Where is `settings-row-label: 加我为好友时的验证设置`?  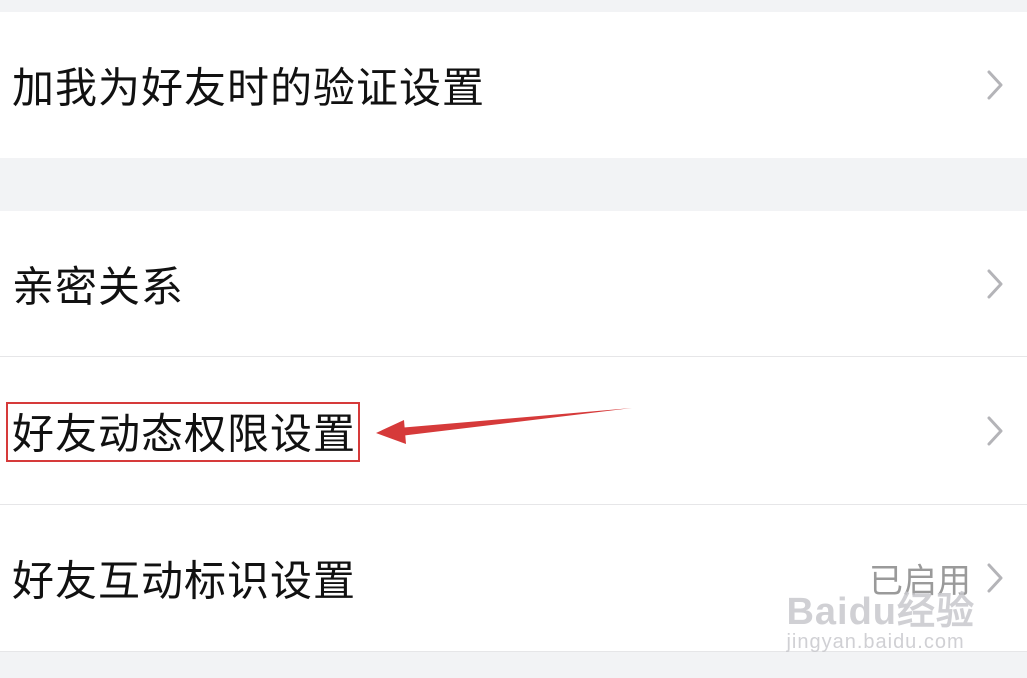
settings-row-label: 加我为好友时的验证设置 is located at coordinates (249, 88).